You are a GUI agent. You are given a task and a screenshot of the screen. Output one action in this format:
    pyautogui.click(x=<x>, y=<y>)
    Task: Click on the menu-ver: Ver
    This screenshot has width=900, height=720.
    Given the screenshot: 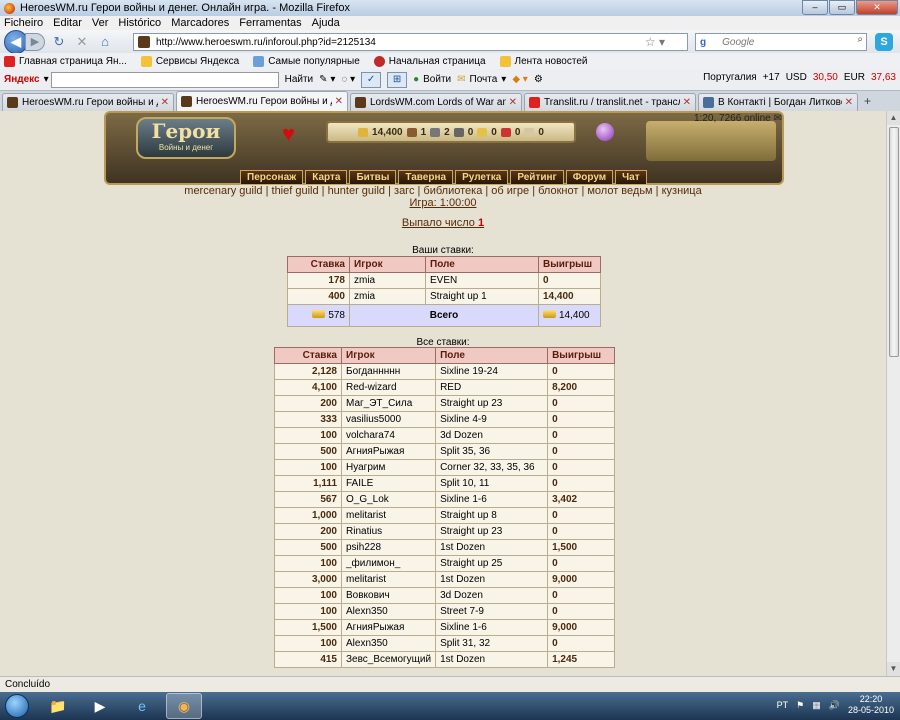 What is the action you would take?
    pyautogui.click(x=100, y=23)
    